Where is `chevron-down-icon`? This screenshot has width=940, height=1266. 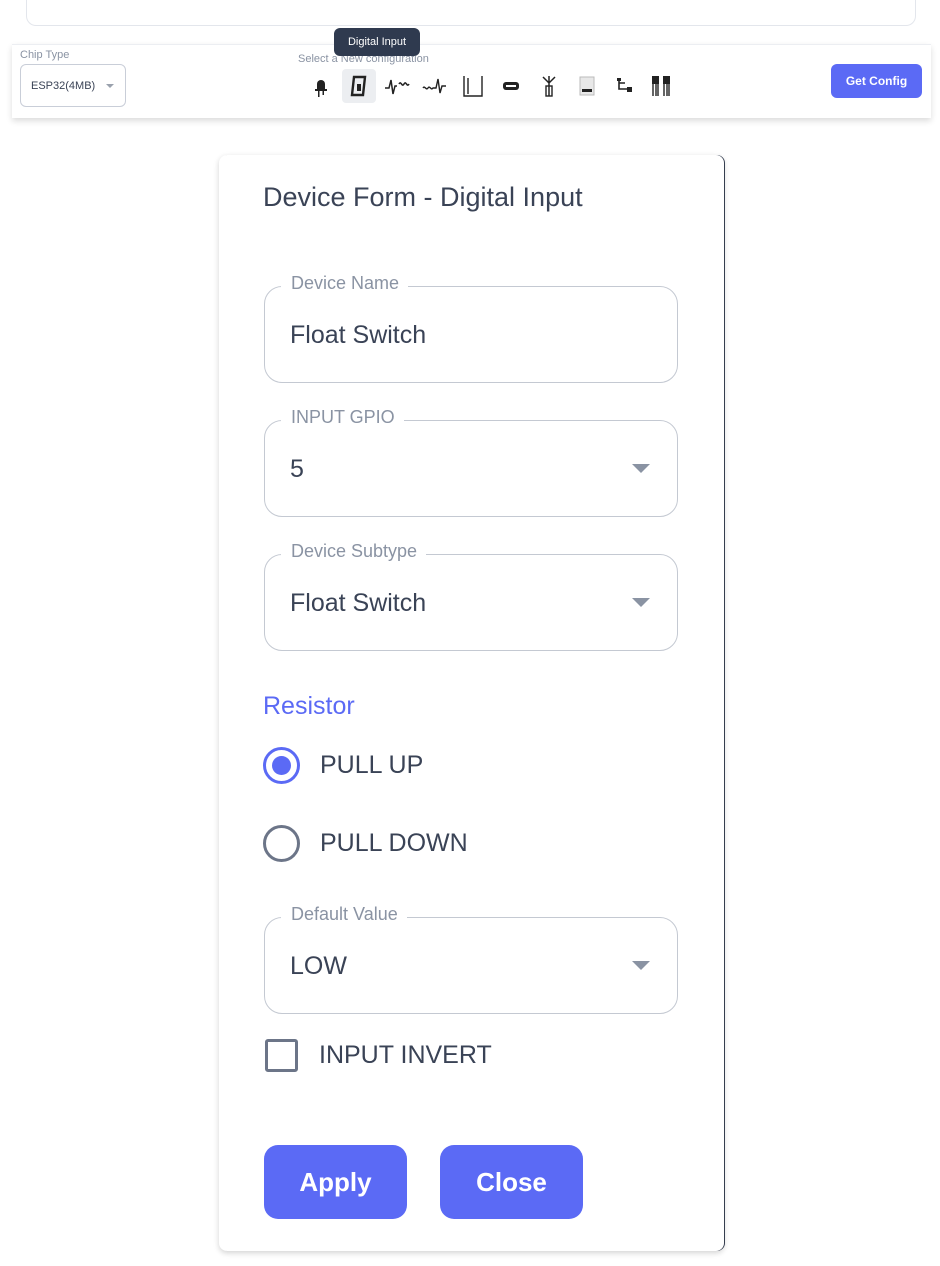 chevron-down-icon is located at coordinates (110, 86).